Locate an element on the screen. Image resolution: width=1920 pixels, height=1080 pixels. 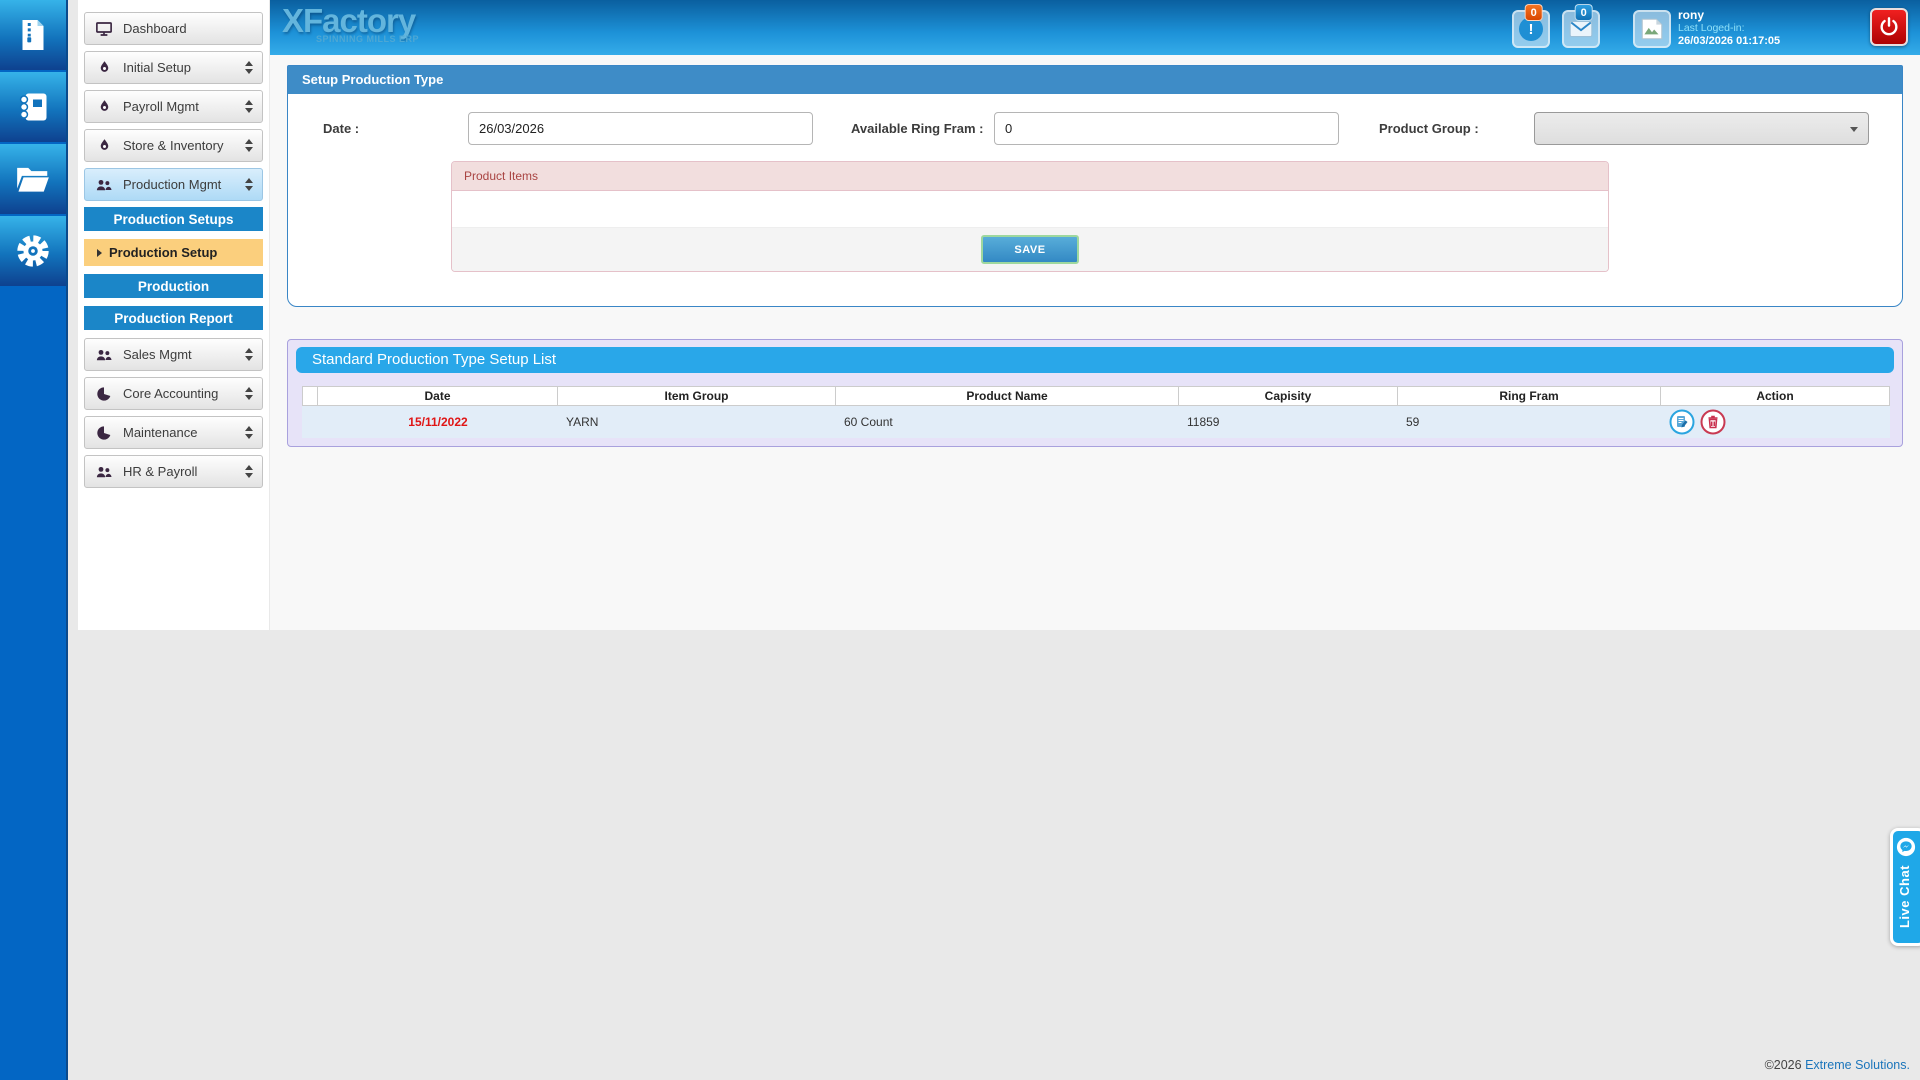
chat-bubble-icon is located at coordinates (1906, 847).